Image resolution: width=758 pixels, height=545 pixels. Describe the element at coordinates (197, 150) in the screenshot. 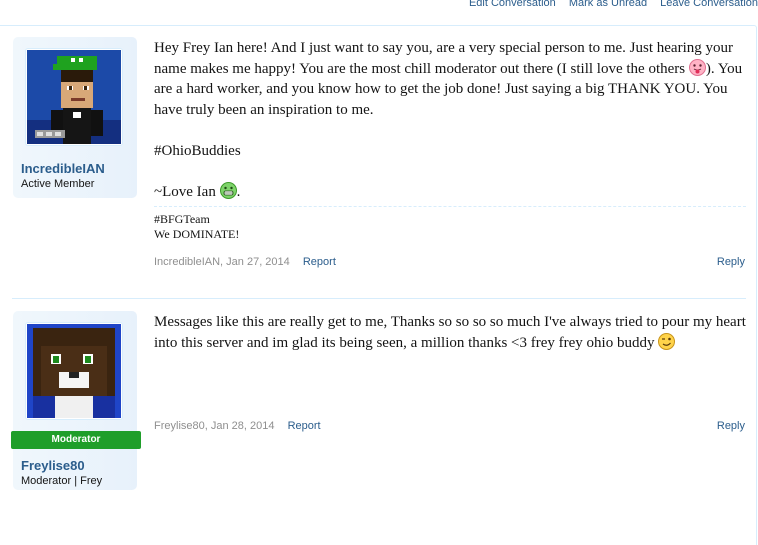

I see `message-hashtag: #OhioBuddies` at that location.